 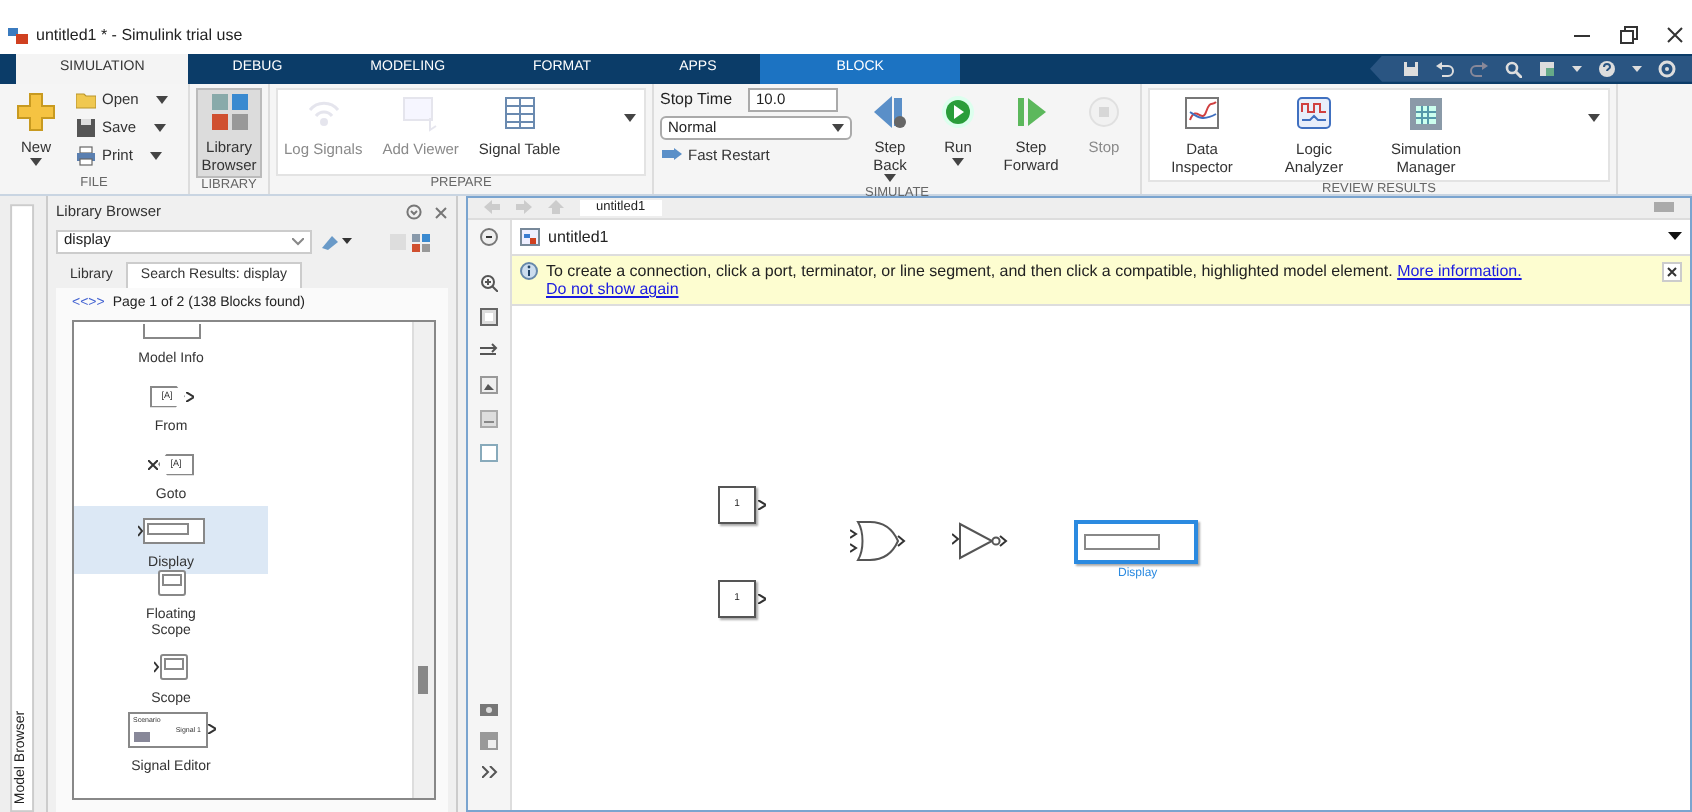 What do you see at coordinates (1667, 68) in the screenshot?
I see `settings-icon` at bounding box center [1667, 68].